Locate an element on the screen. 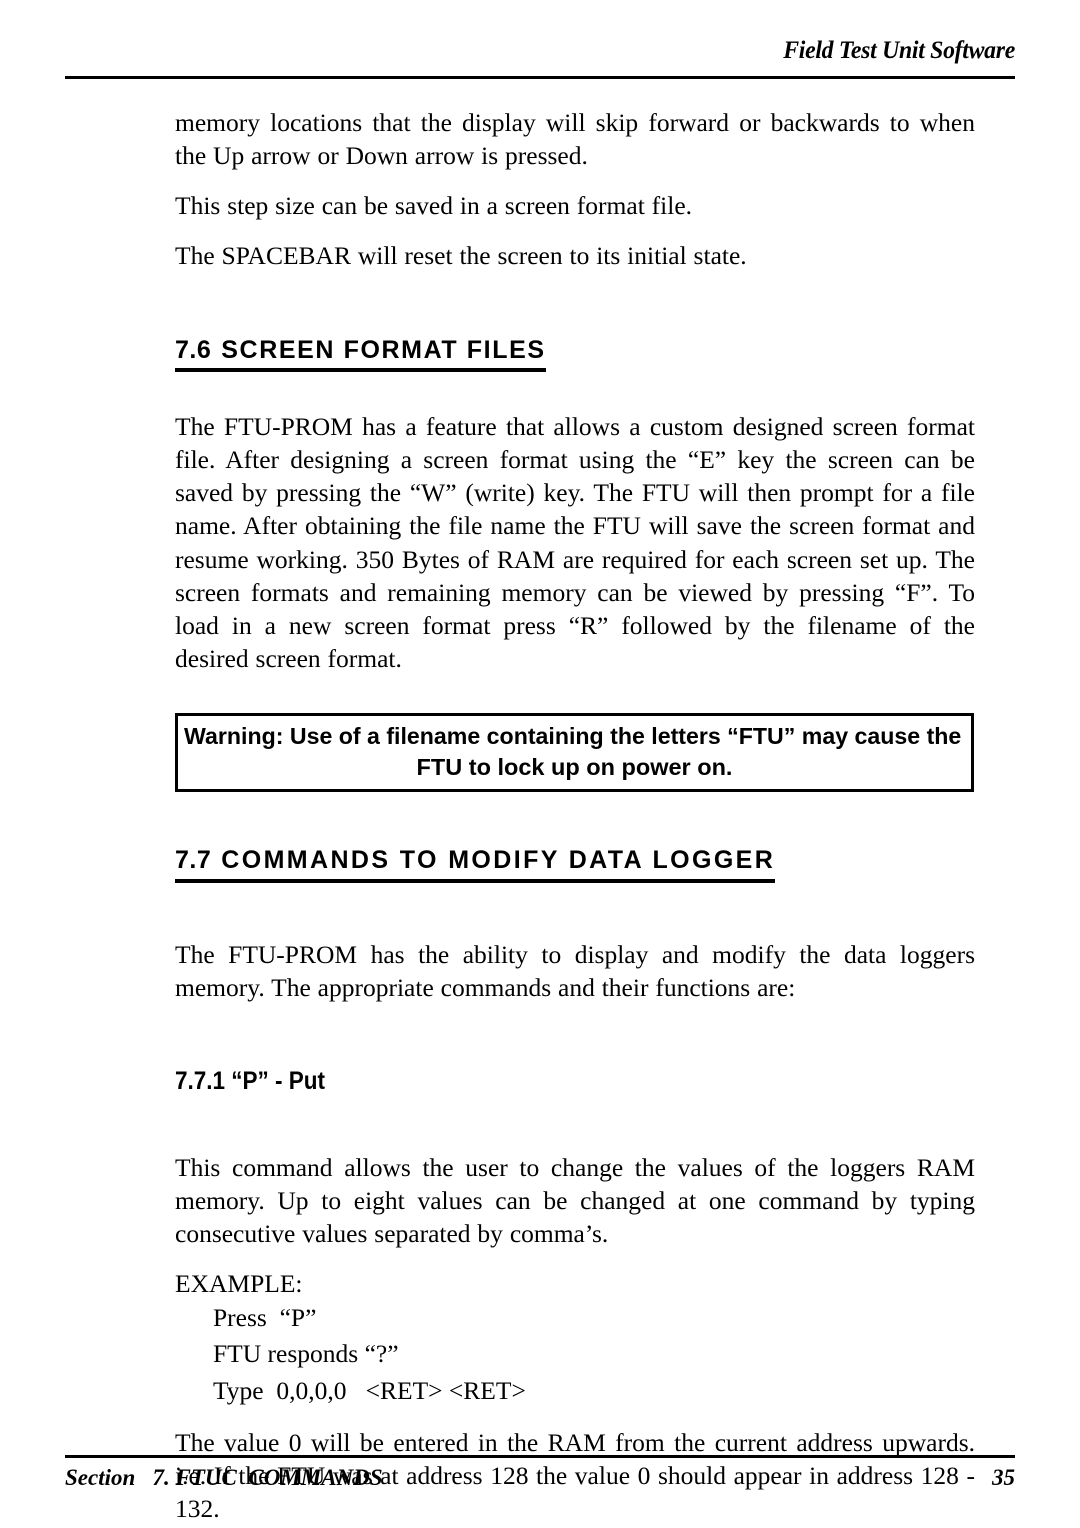 The image size is (1080, 1528). page-footer: Section 7. FTUC COMMANDS 35 is located at coordinates (540, 1478).